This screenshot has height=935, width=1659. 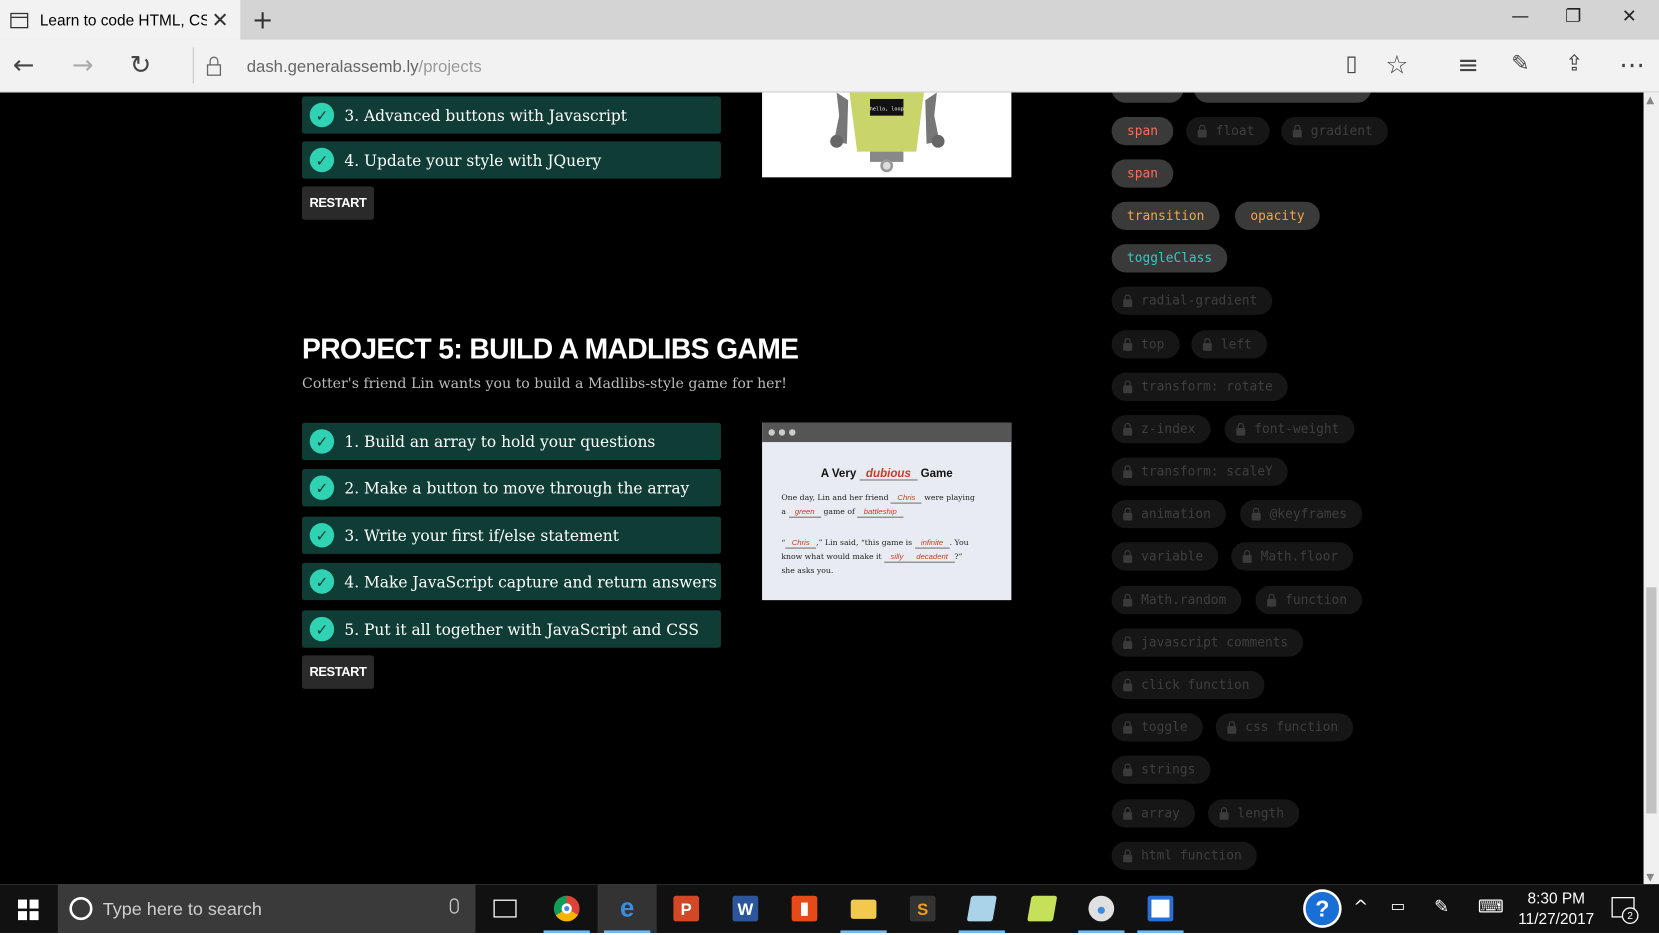 I want to click on project5-restart-button: RESTART, so click(x=337, y=672).